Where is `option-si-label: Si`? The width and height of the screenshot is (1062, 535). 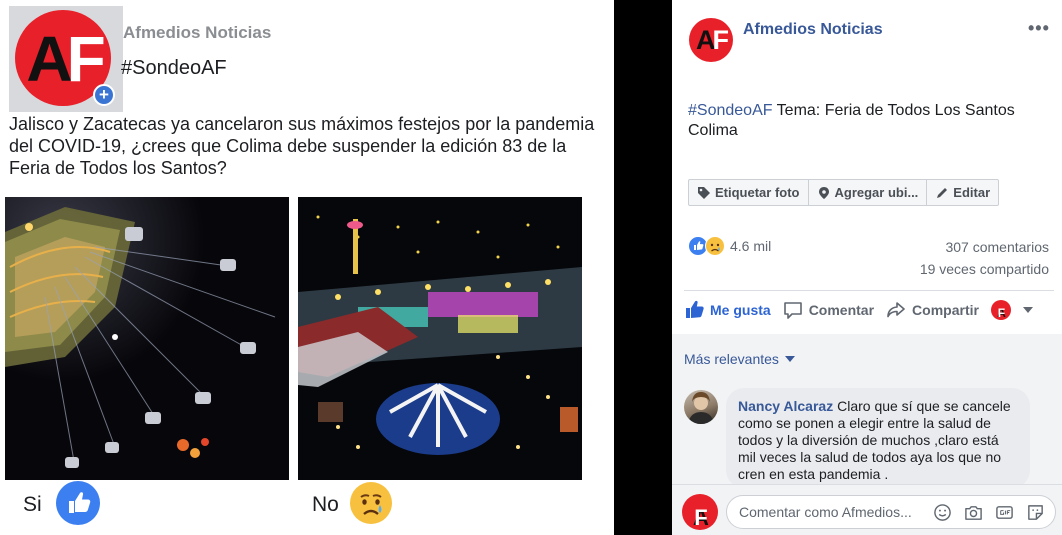
option-si-label: Si is located at coordinates (32, 504).